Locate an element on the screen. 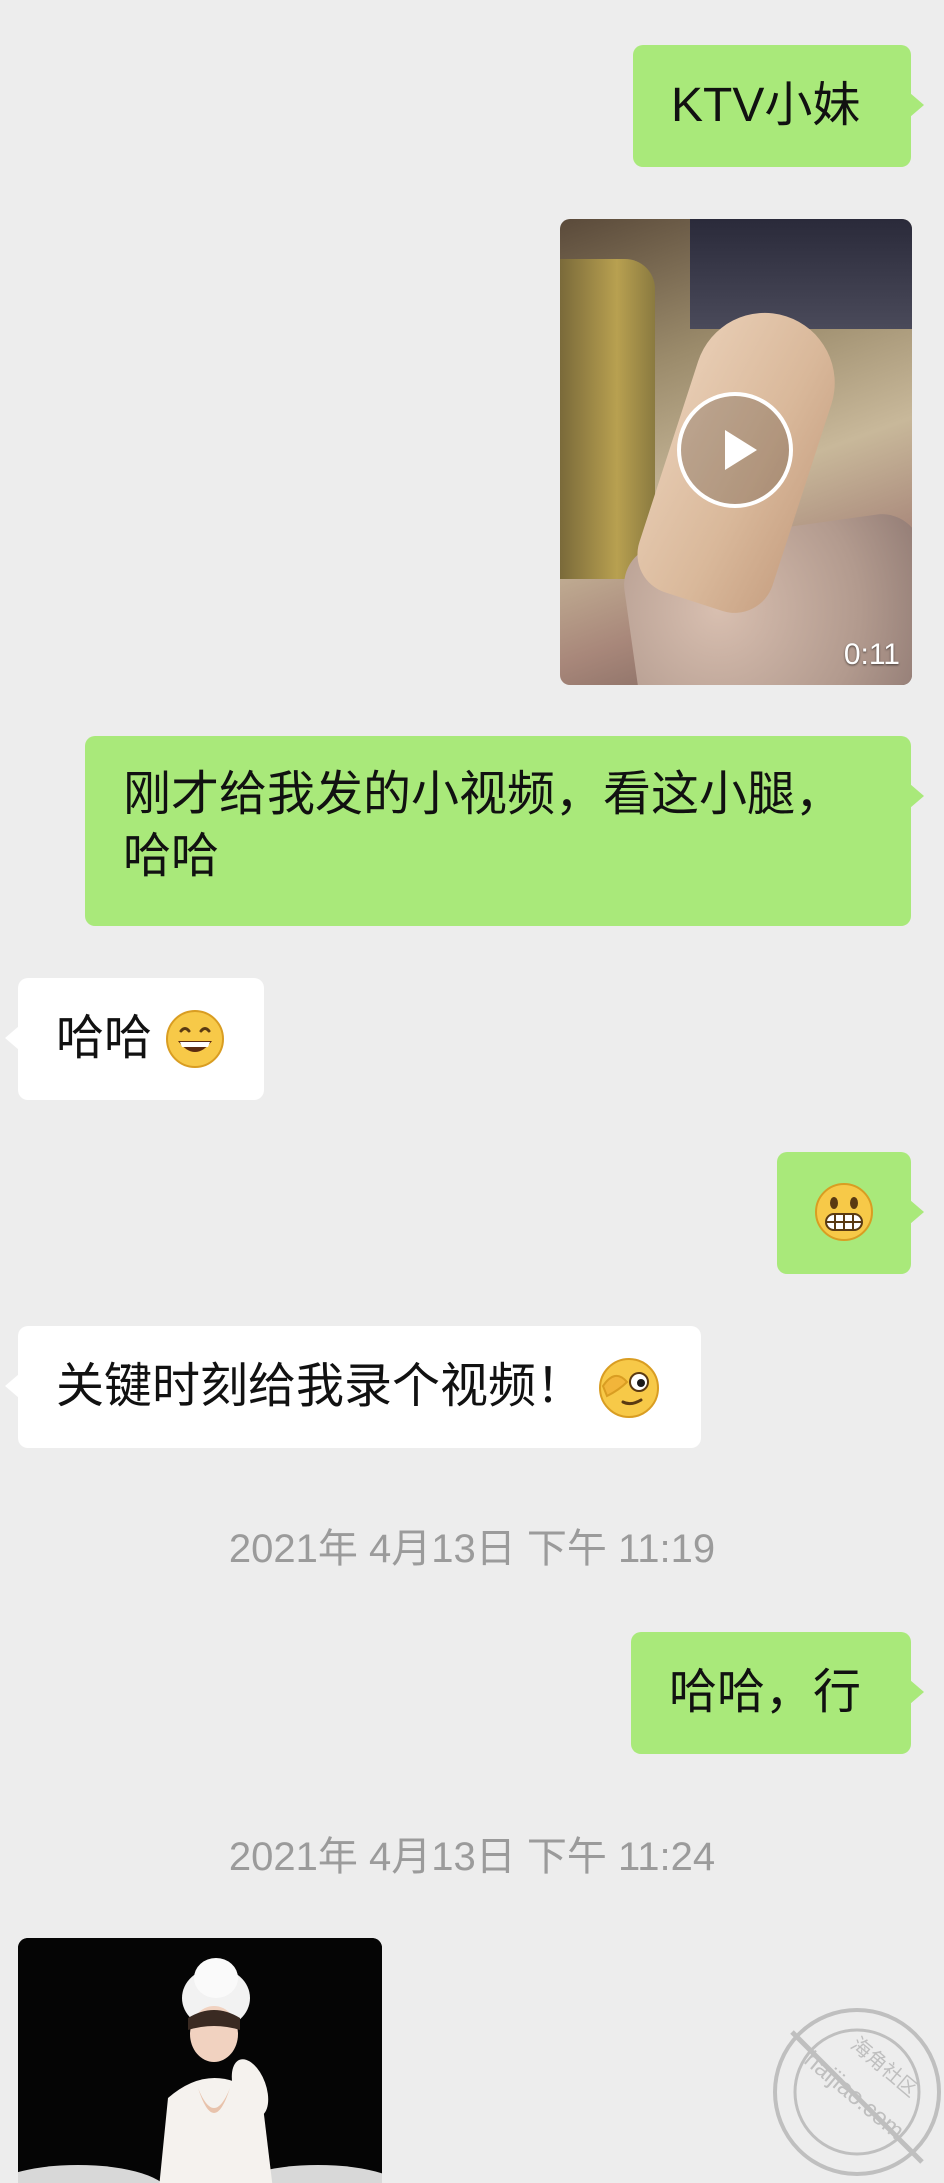 This screenshot has height=2183, width=944. message-text: 哈哈 is located at coordinates (104, 1038).